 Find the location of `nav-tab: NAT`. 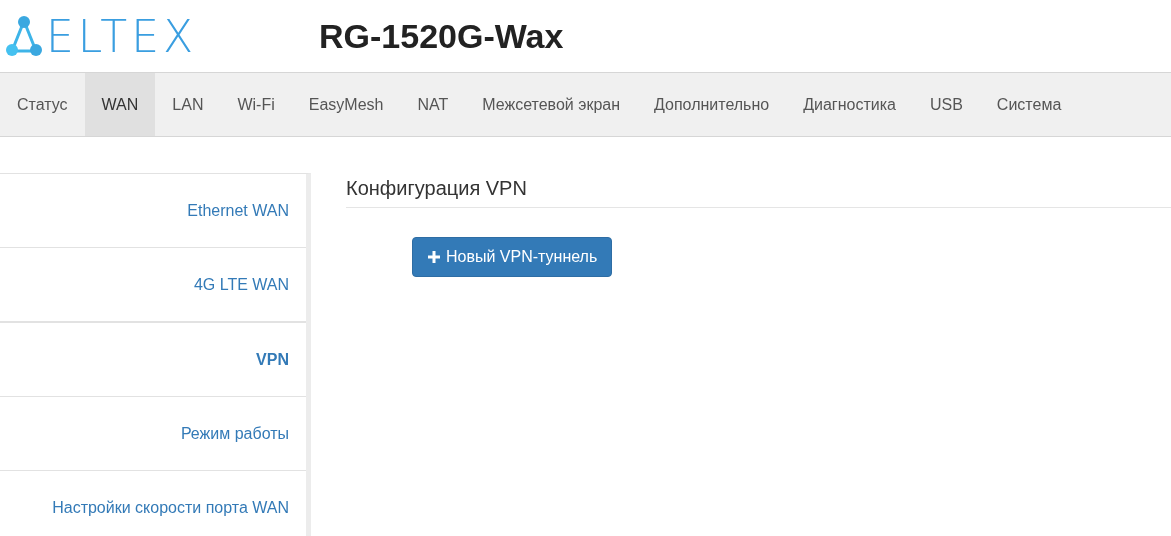

nav-tab: NAT is located at coordinates (433, 104).